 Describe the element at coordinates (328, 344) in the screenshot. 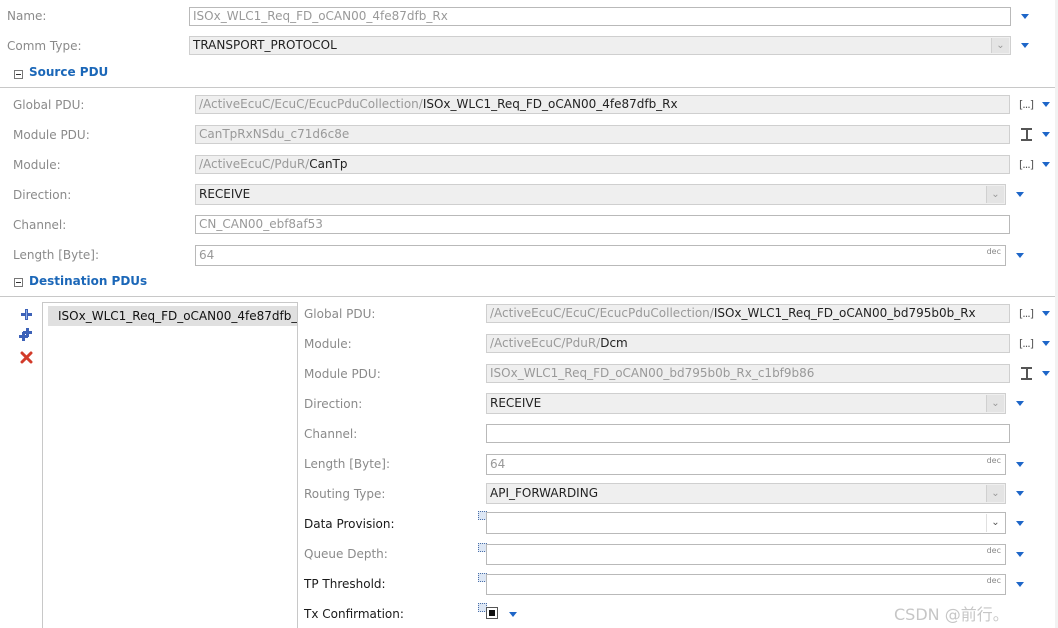

I see `dst-module-label: Module:` at that location.